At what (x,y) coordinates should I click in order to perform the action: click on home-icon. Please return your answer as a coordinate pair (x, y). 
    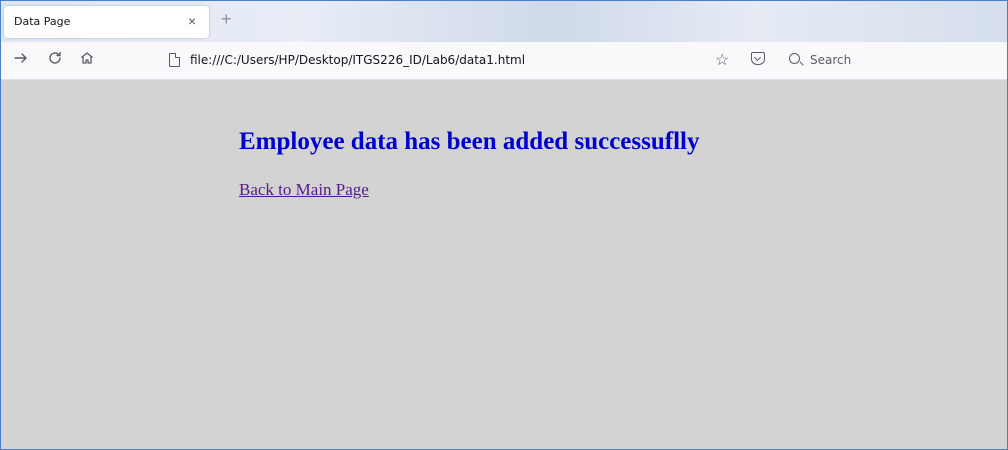
    Looking at the image, I should click on (87, 60).